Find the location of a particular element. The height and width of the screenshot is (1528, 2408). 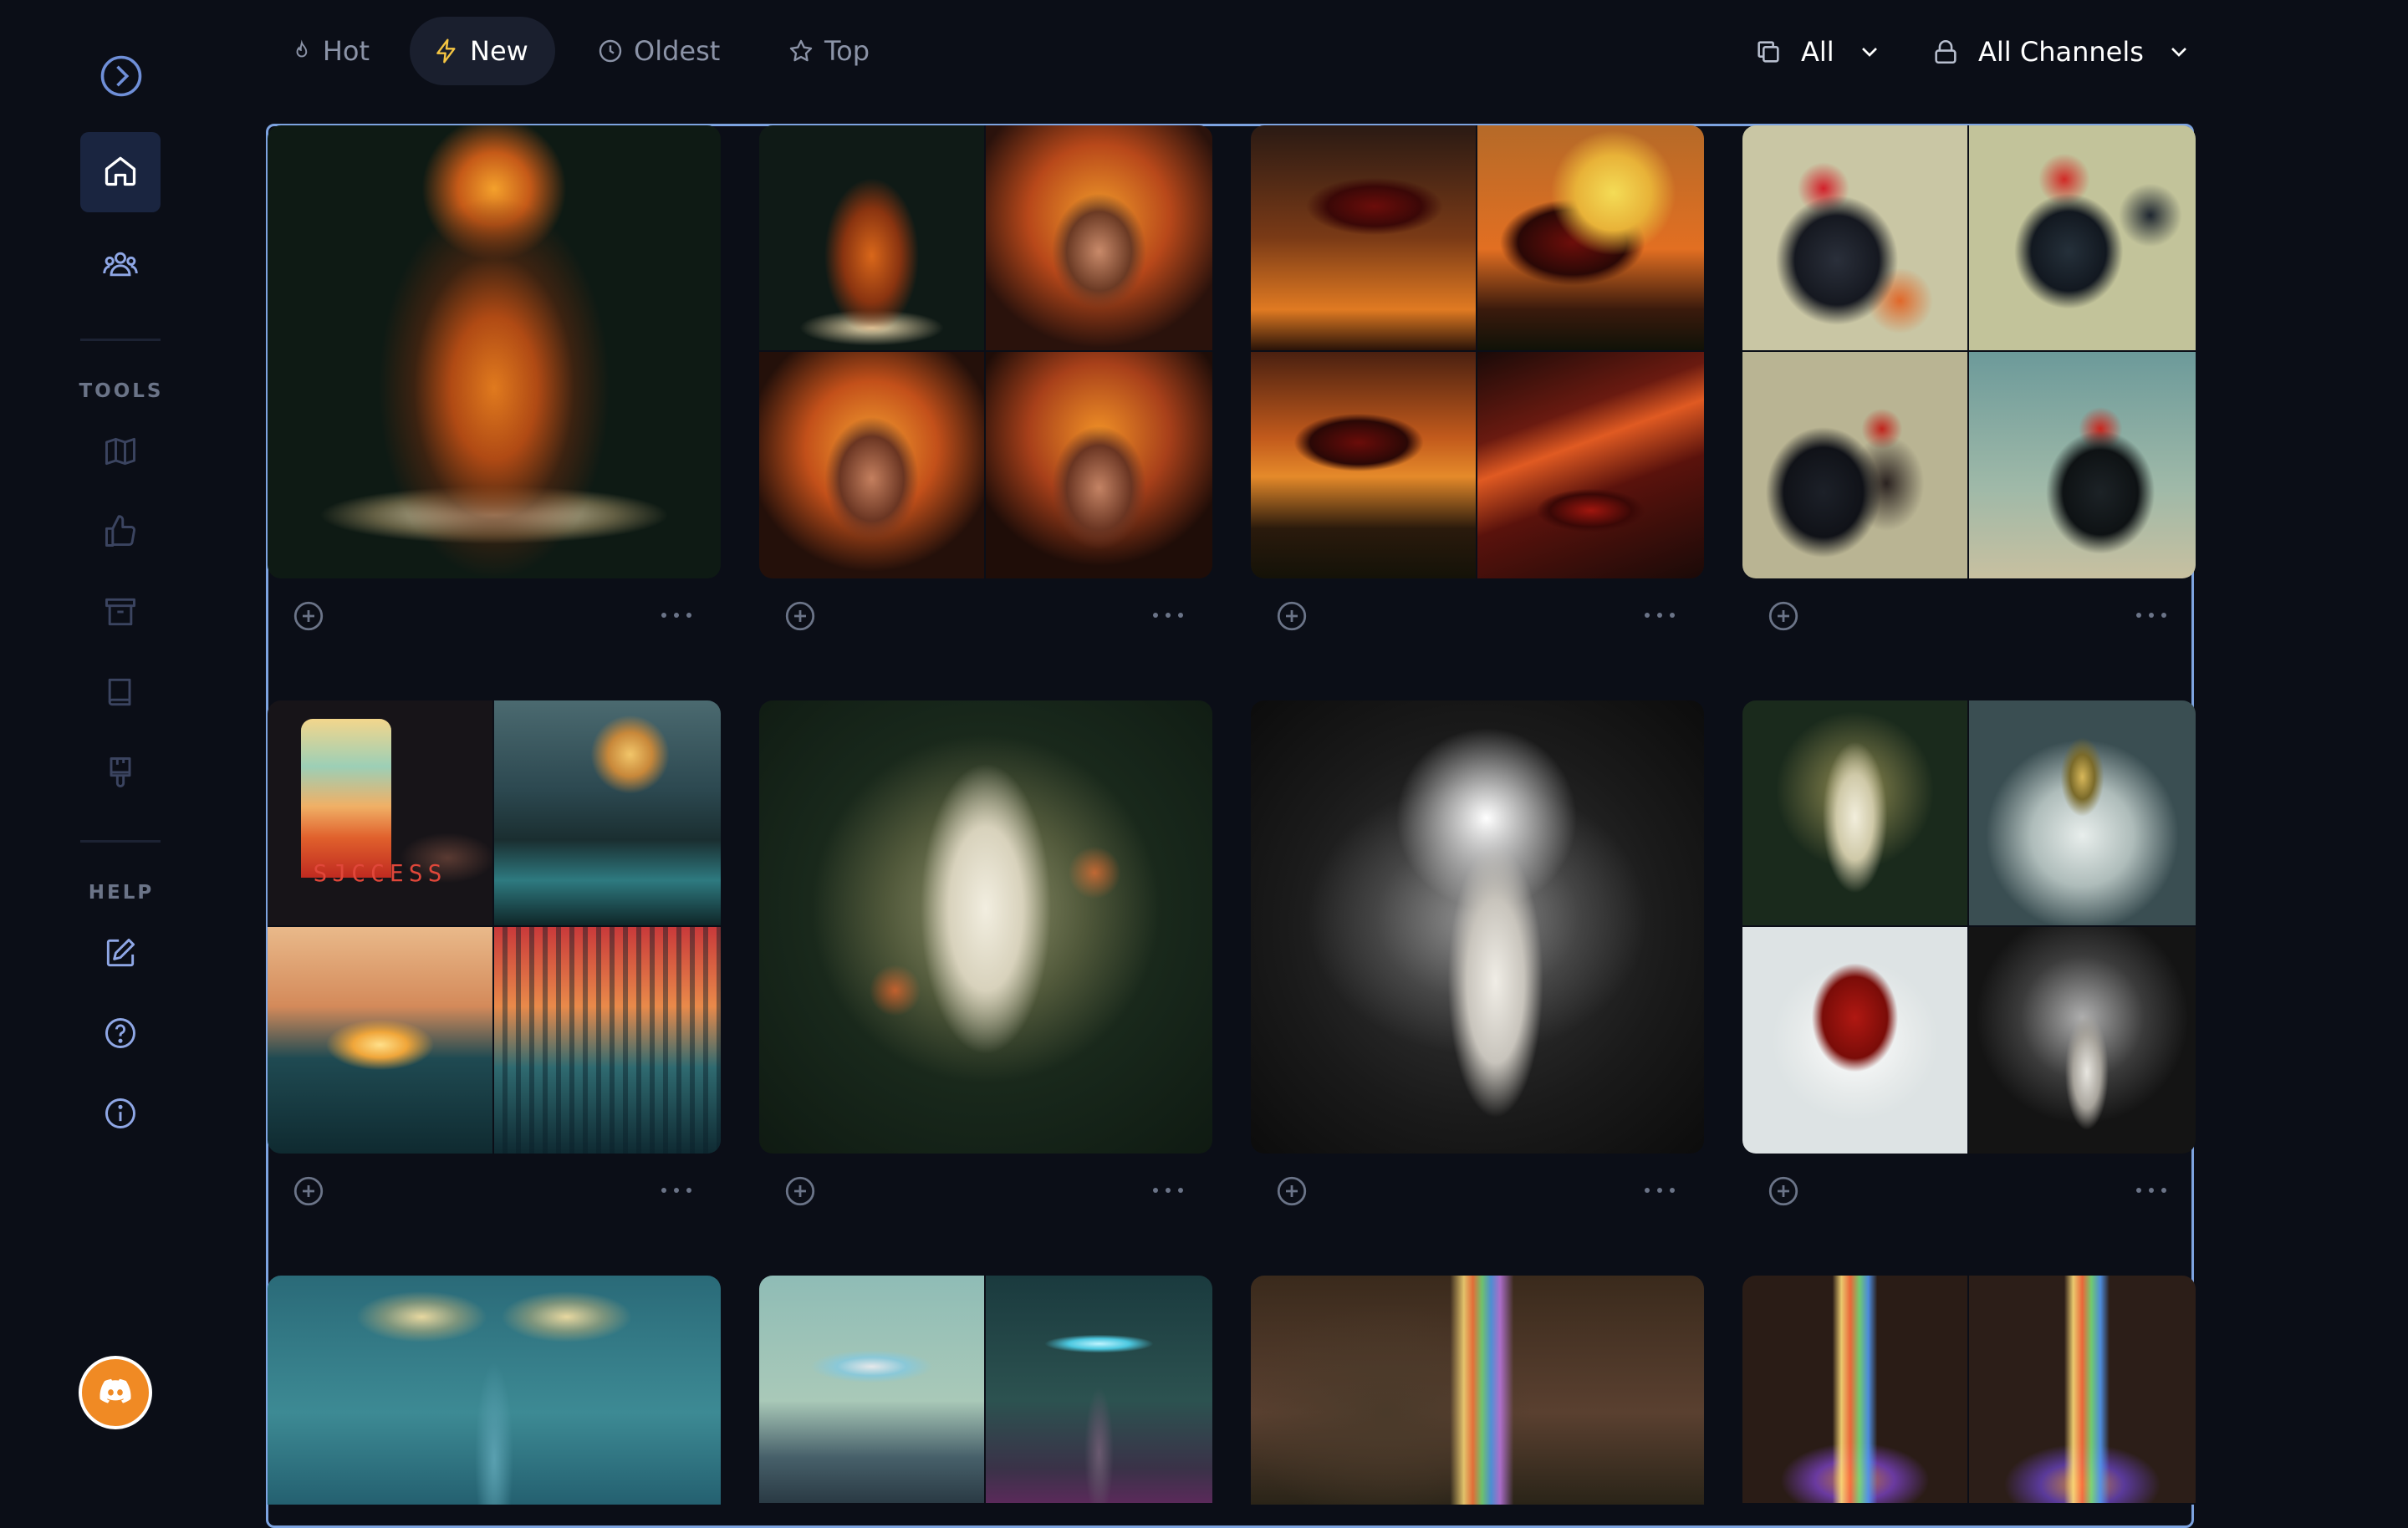

sidebar-item-likes is located at coordinates (120, 533).